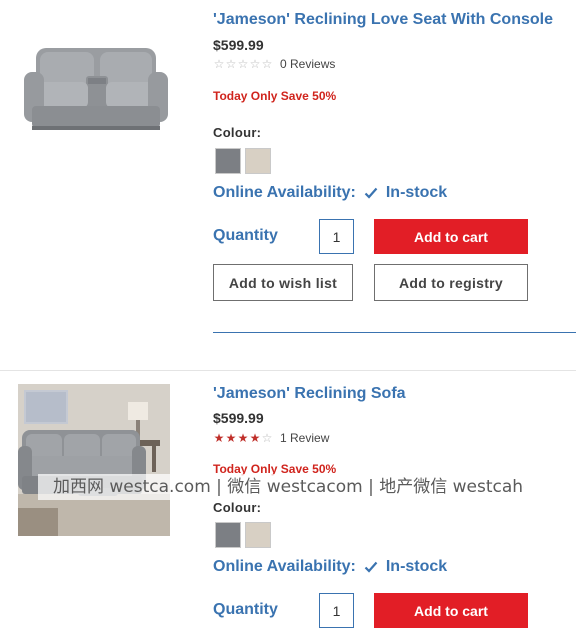 The image size is (576, 633). Describe the element at coordinates (394, 332) in the screenshot. I see `divider` at that location.